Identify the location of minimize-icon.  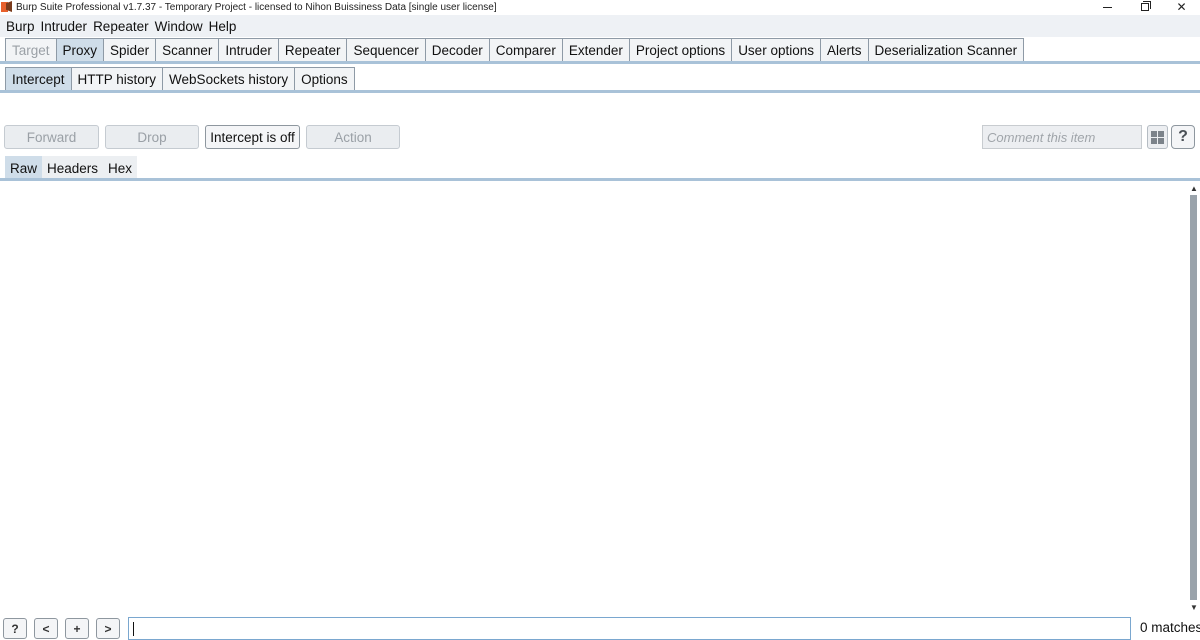
(1107, 7).